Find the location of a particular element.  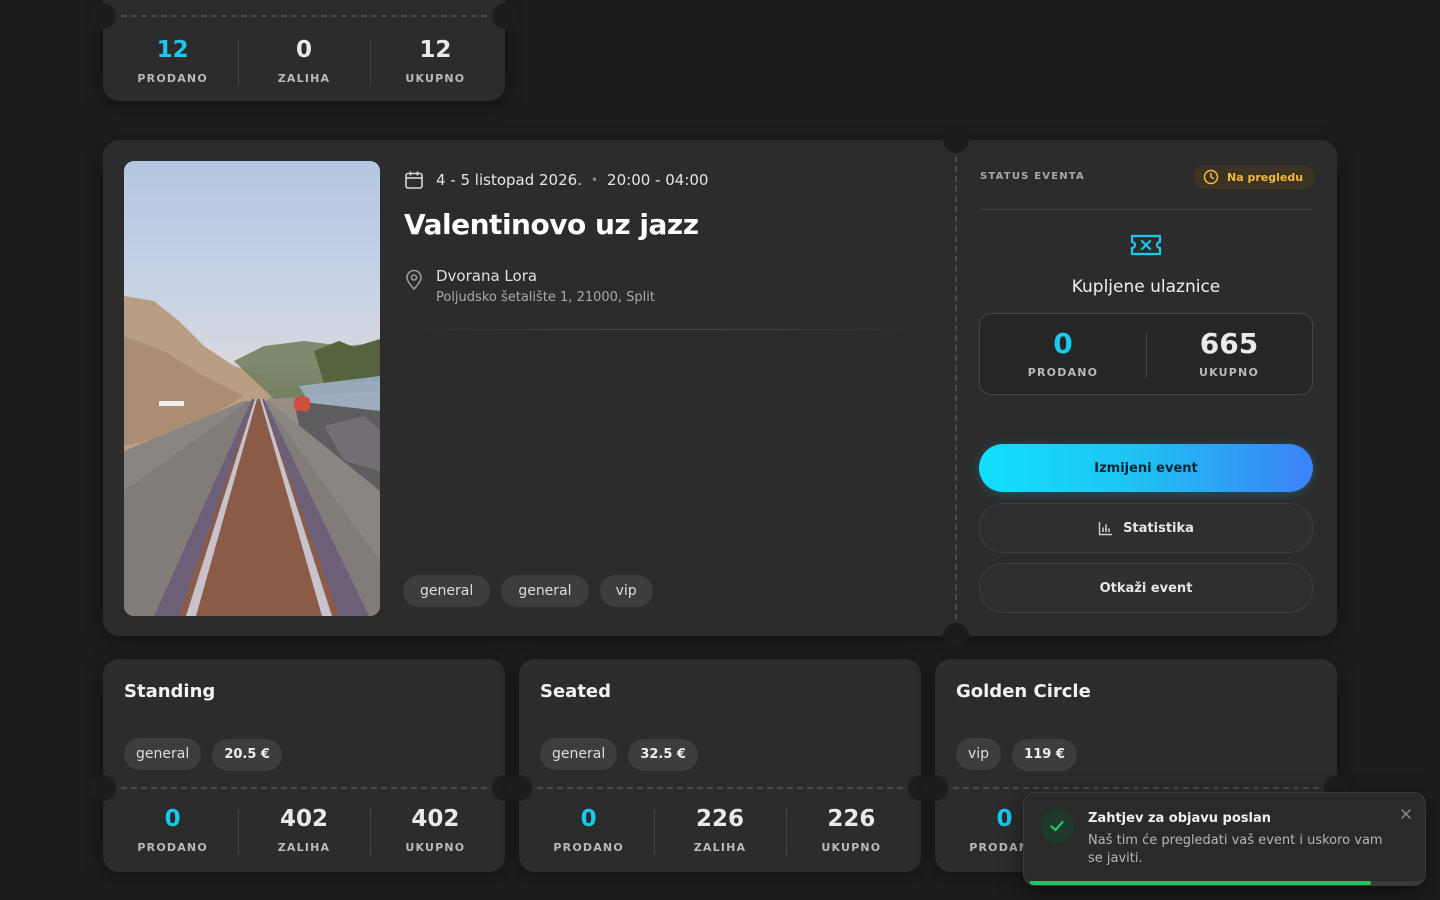

stat-value: 665 is located at coordinates (1229, 343).